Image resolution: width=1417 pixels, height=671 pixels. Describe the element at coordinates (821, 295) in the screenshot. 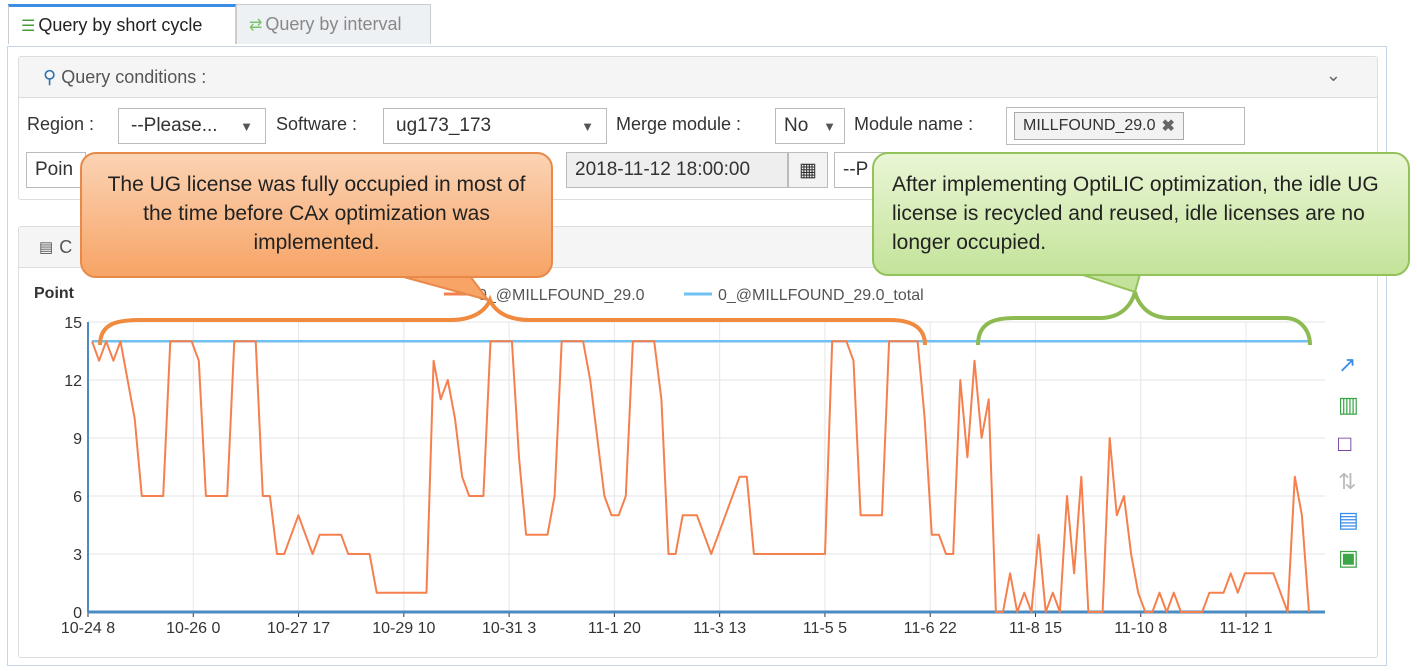

I see `legend-label-total: 0_@MILLFOUND_29.0_total` at that location.